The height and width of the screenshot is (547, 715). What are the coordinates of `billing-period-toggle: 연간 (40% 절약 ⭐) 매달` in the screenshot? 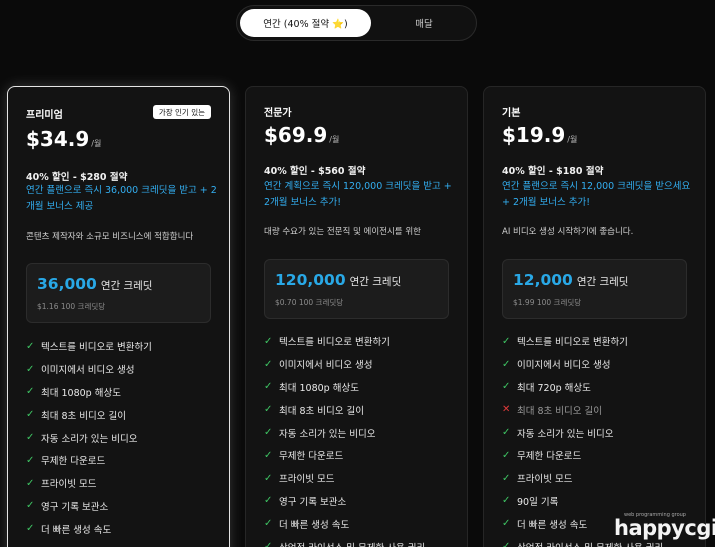 It's located at (356, 23).